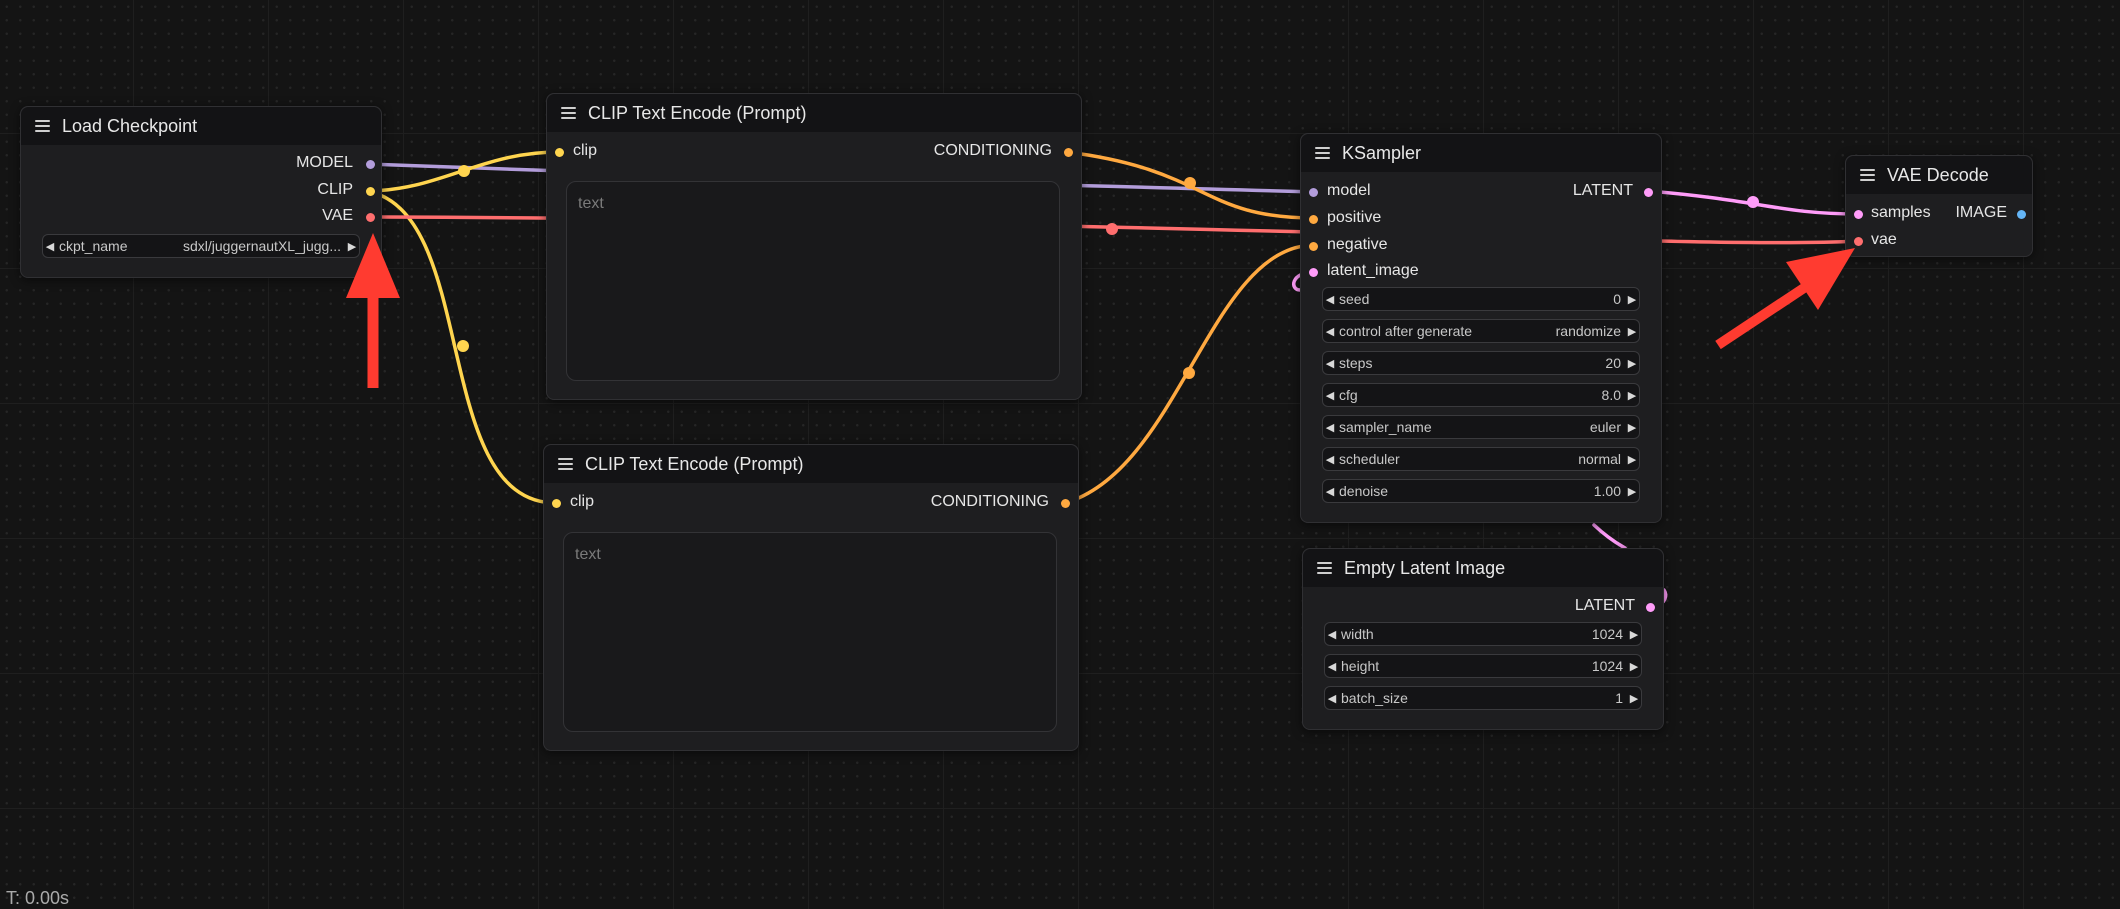 This screenshot has height=909, width=2120. Describe the element at coordinates (1481, 153) in the screenshot. I see `node-title-bar: KSampler` at that location.